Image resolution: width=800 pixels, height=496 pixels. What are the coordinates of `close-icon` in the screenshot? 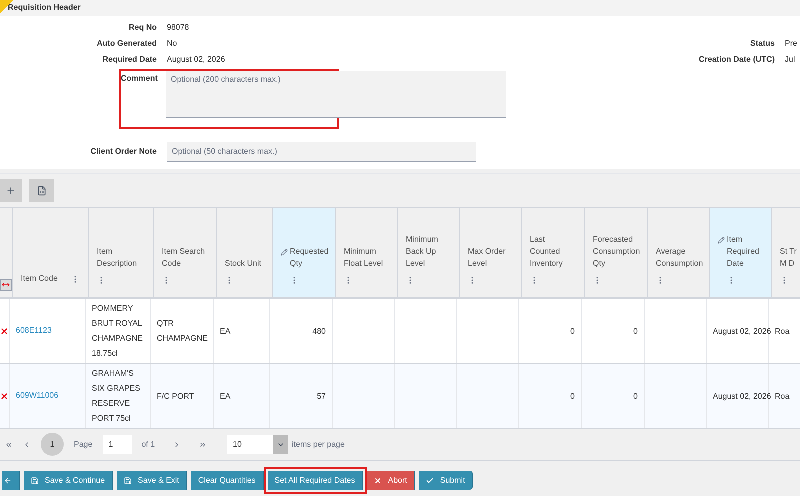 It's located at (378, 480).